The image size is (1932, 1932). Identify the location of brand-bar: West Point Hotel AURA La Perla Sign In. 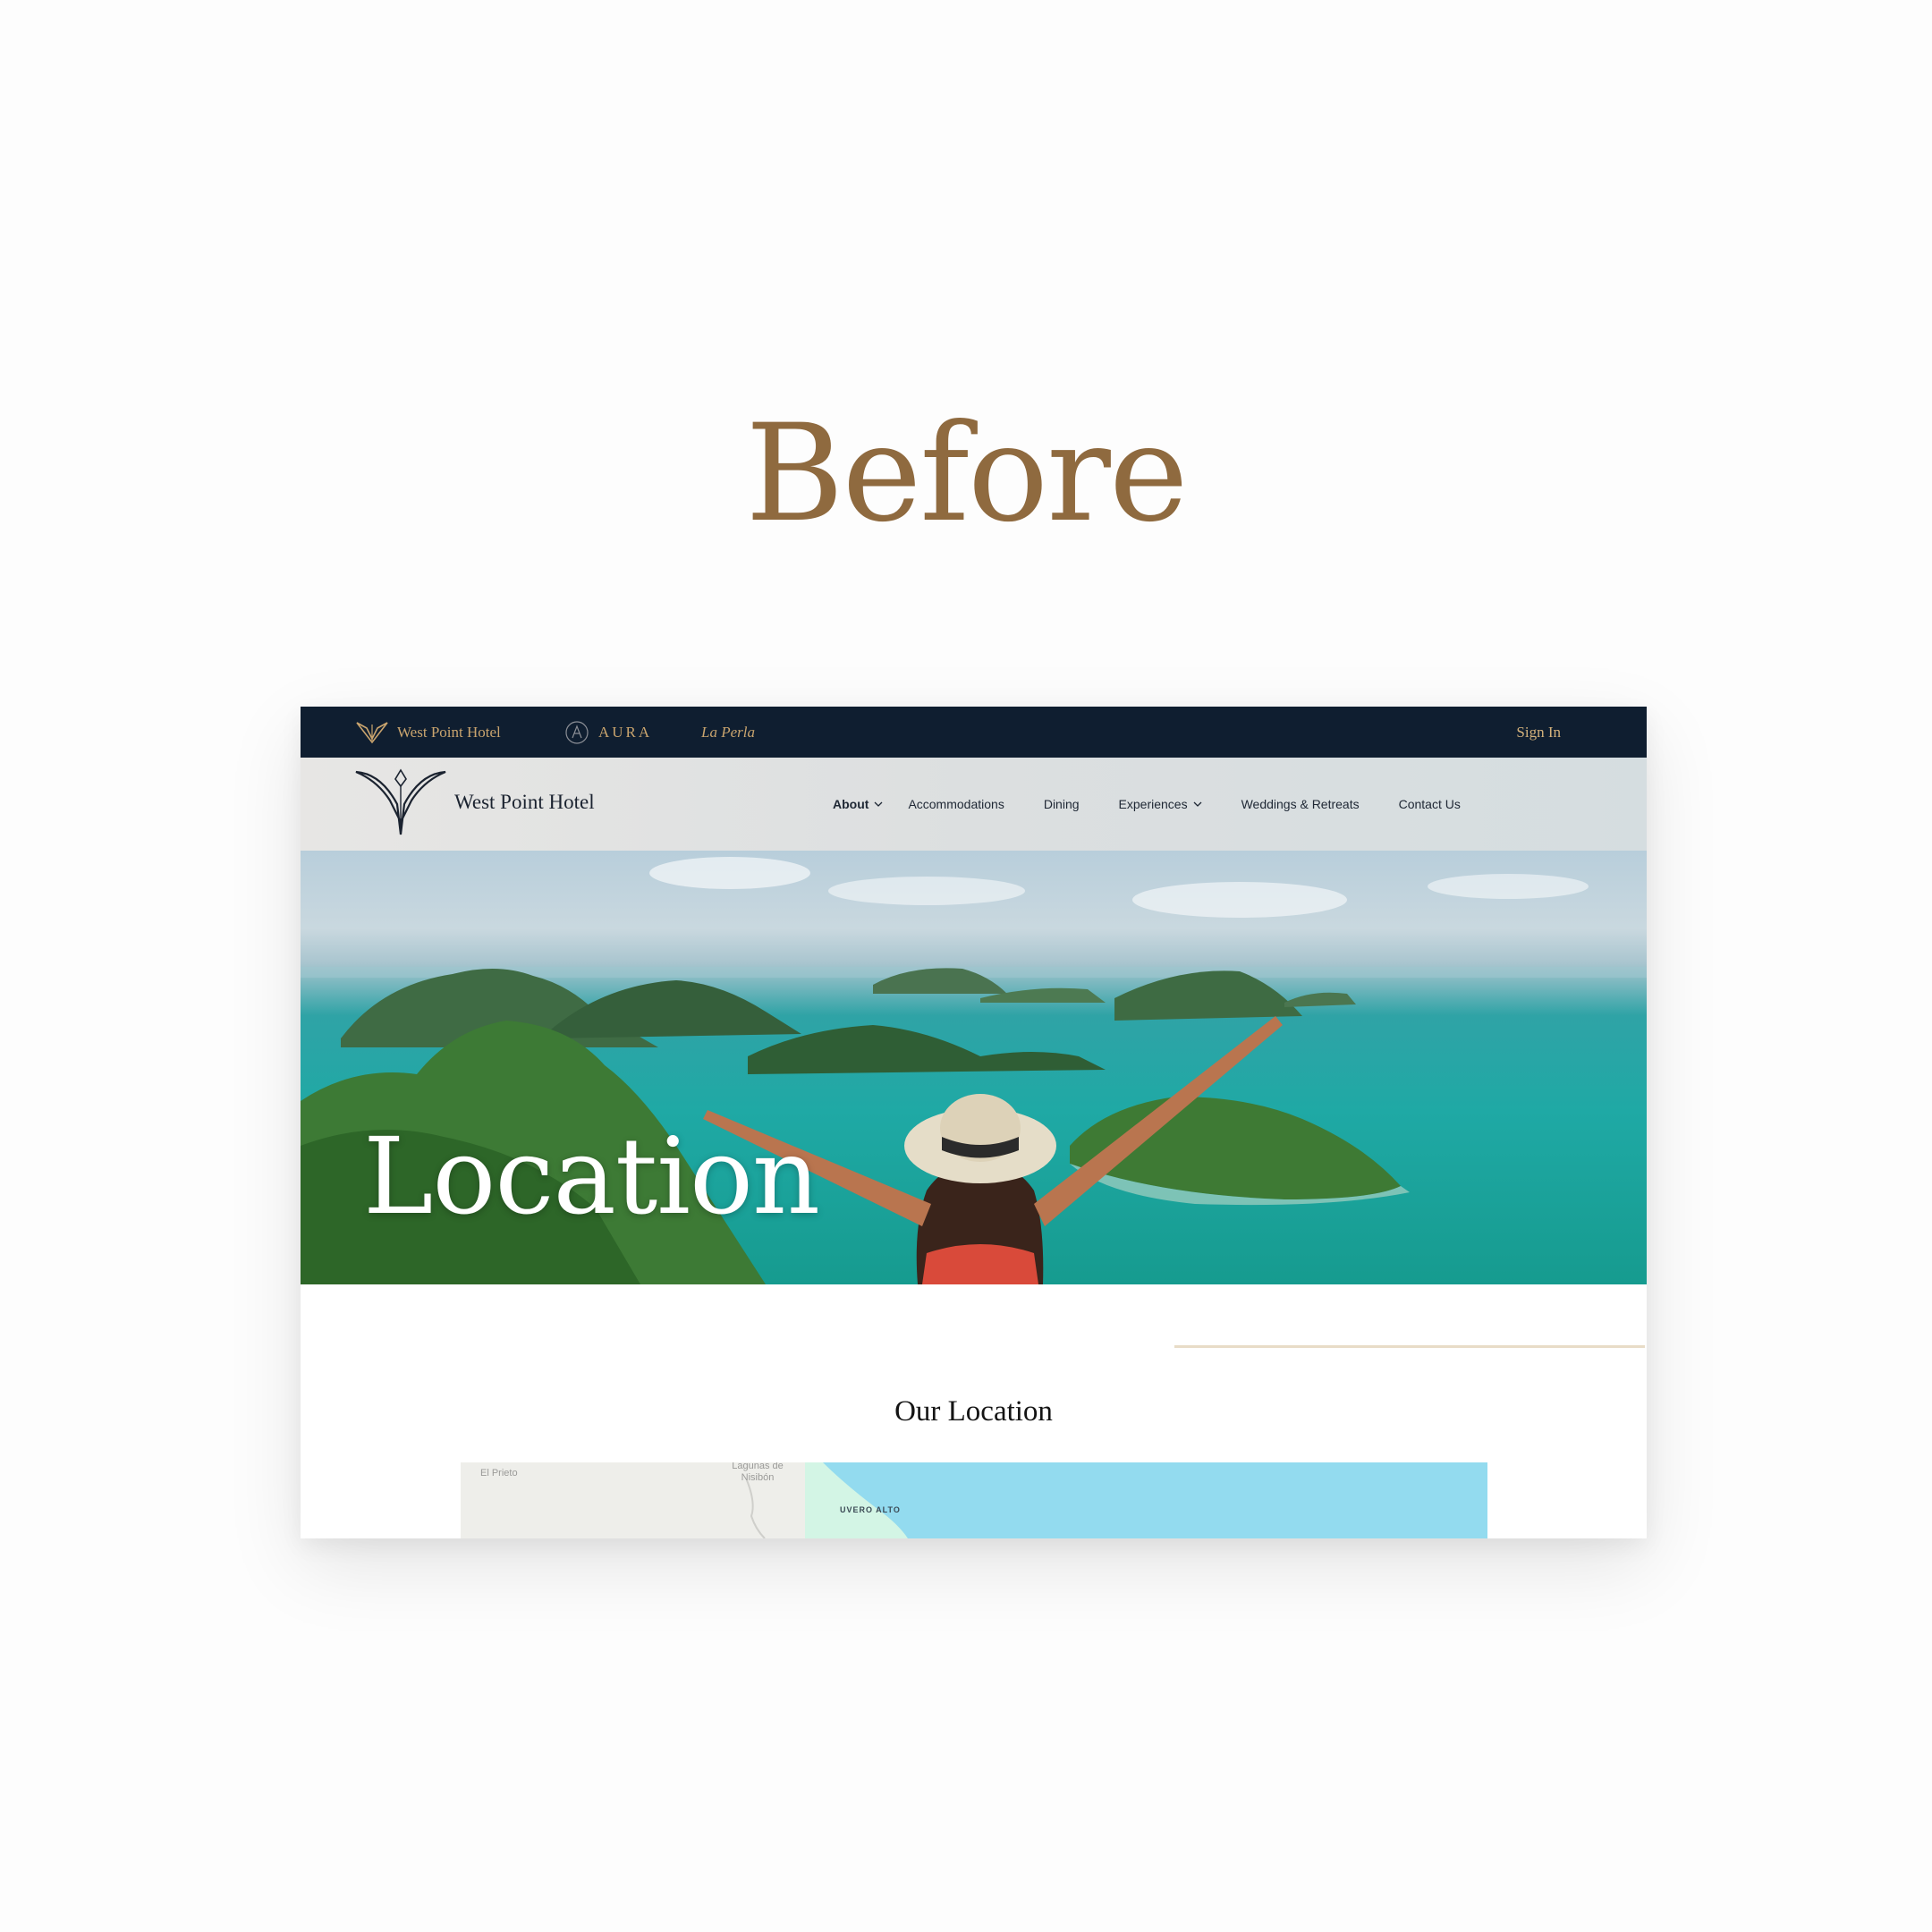
(974, 732).